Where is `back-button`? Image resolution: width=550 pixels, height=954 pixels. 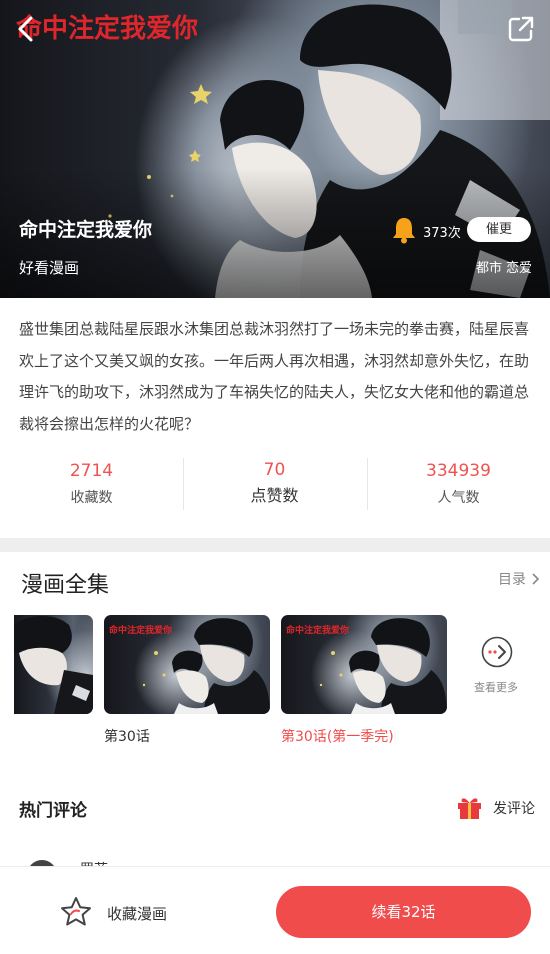 back-button is located at coordinates (27, 29).